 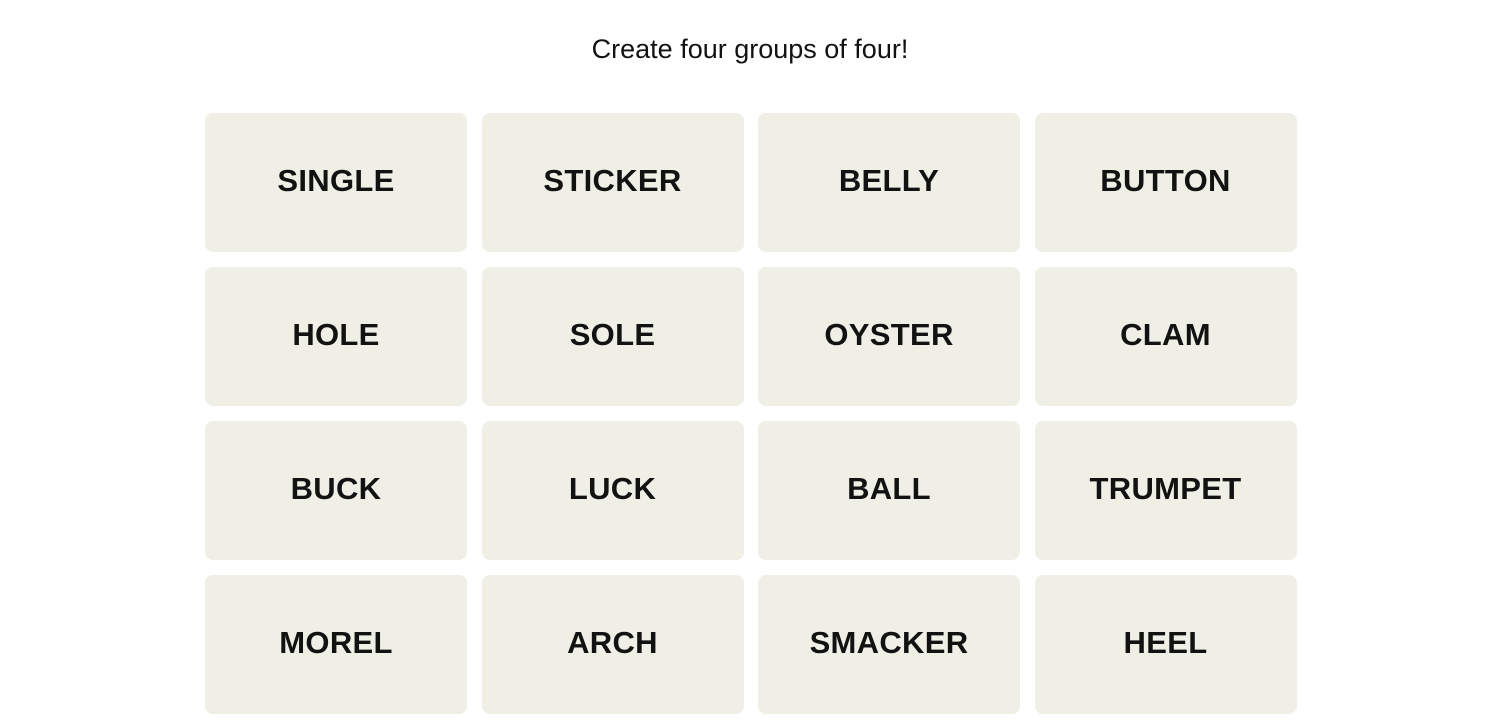 What do you see at coordinates (1165, 490) in the screenshot?
I see `word-tile: TRUMPET` at bounding box center [1165, 490].